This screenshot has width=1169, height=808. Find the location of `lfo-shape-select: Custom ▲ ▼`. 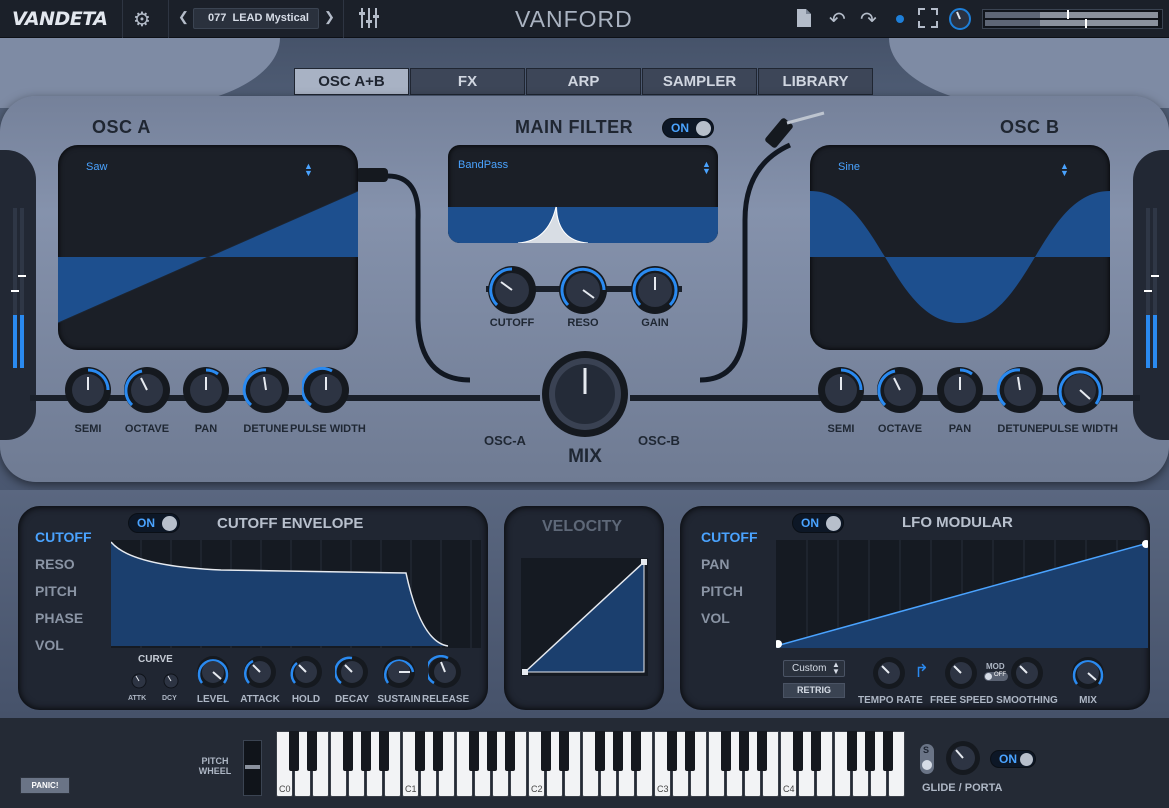

lfo-shape-select: Custom ▲ ▼ is located at coordinates (814, 668).